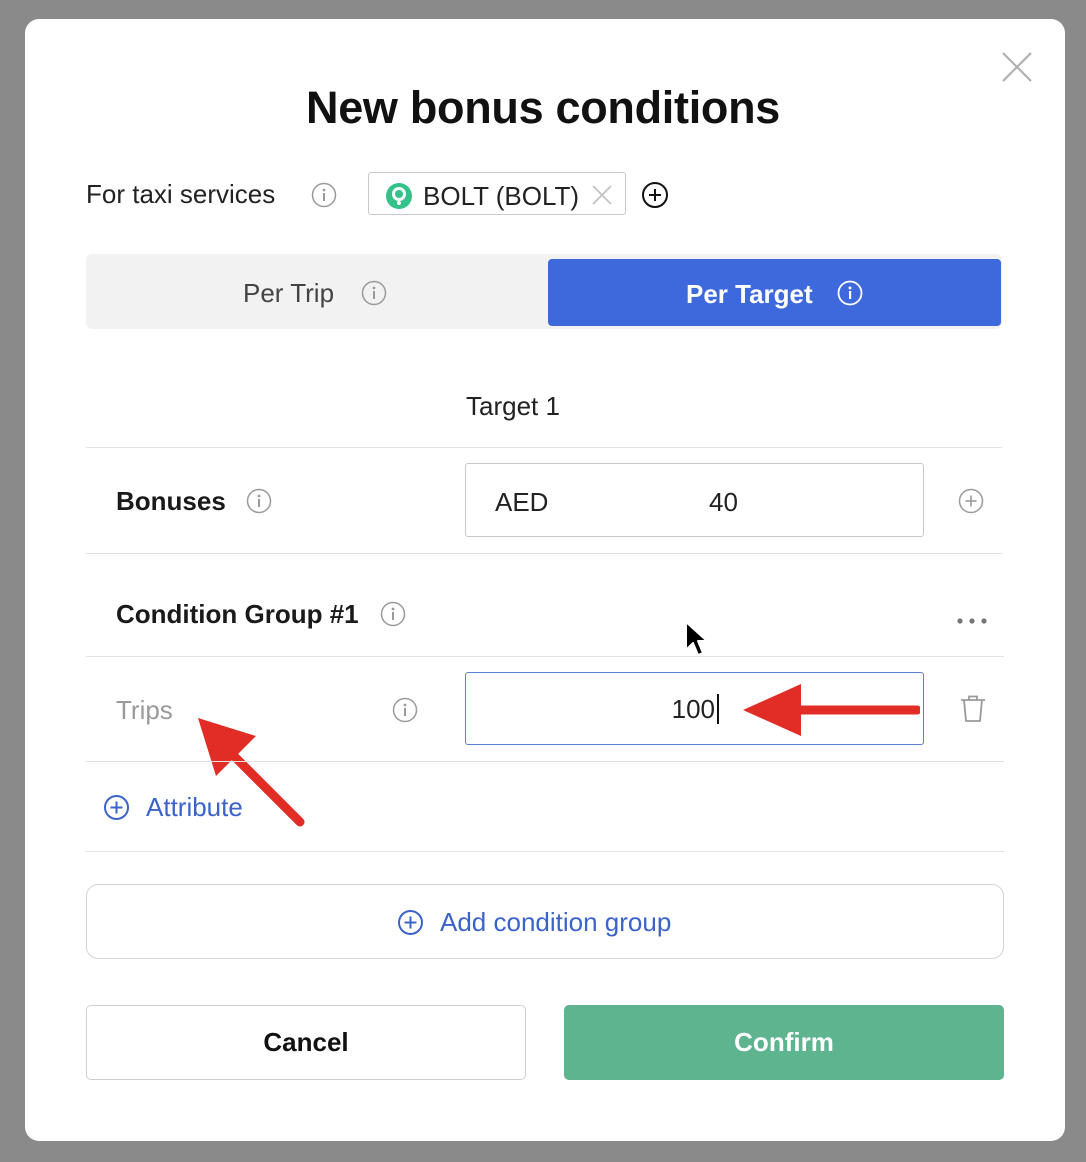 The width and height of the screenshot is (1086, 1162). I want to click on services-label: For taxi services, so click(181, 194).